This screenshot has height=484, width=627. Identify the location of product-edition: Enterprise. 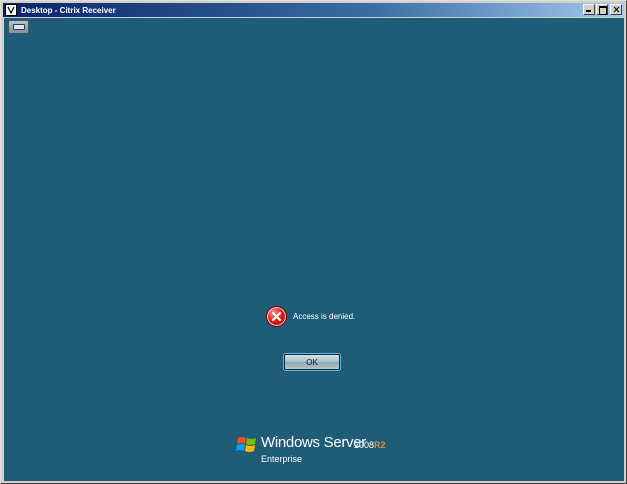
(282, 459).